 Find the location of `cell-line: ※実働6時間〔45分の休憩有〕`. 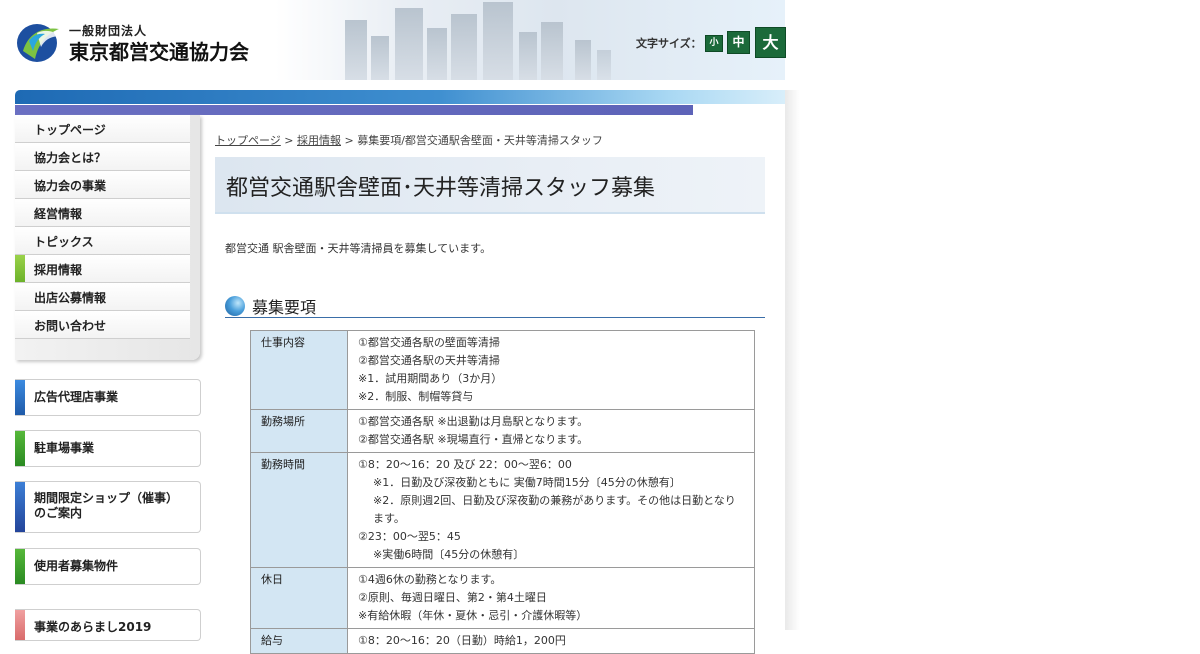

cell-line: ※実働6時間〔45分の休憩有〕 is located at coordinates (449, 554).